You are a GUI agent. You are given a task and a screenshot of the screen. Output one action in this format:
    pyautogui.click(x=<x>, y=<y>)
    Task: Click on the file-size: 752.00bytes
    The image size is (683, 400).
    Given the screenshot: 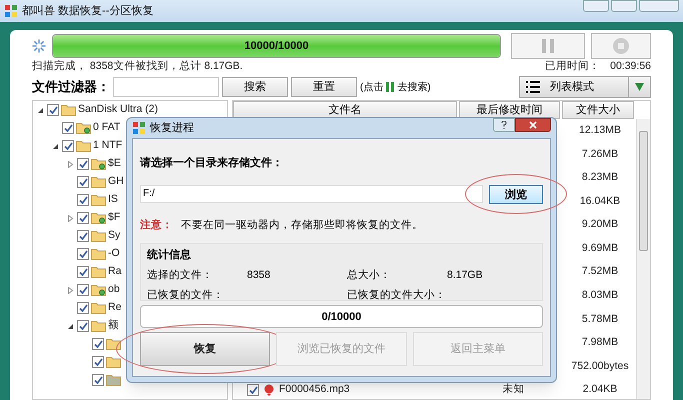 What is the action you would take?
    pyautogui.click(x=600, y=366)
    